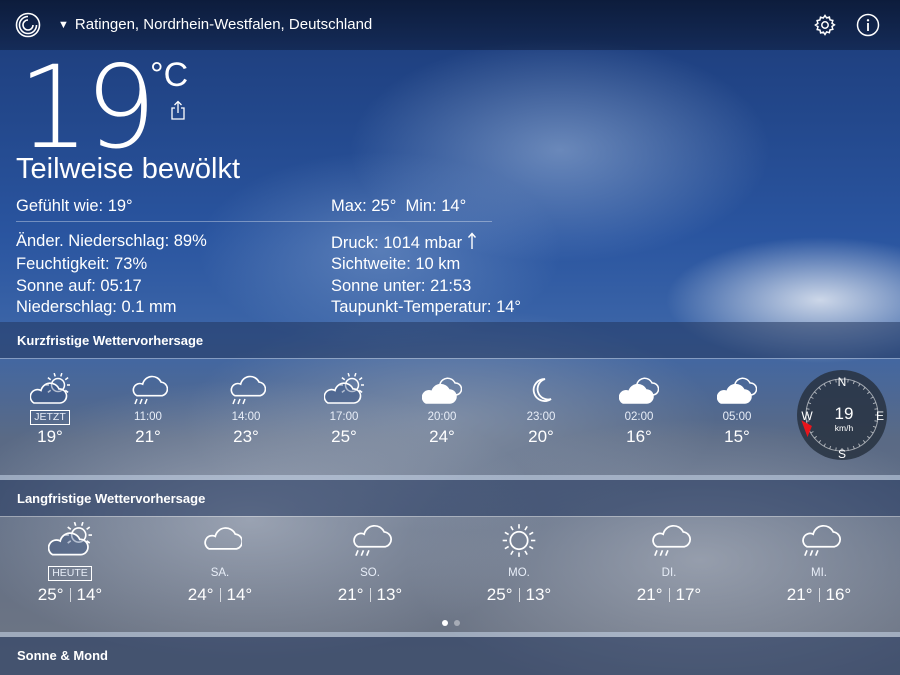 The height and width of the screenshot is (675, 900). I want to click on hour-label: 02:00, so click(639, 417).